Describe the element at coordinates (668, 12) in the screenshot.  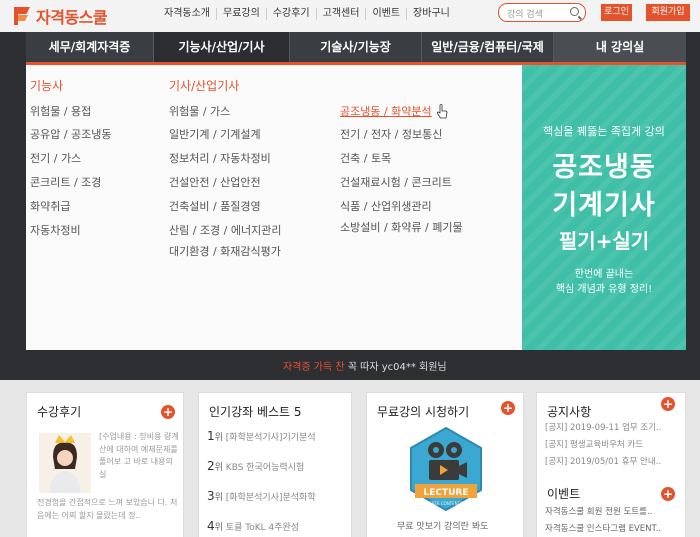
I see `join-button: 회원가입` at that location.